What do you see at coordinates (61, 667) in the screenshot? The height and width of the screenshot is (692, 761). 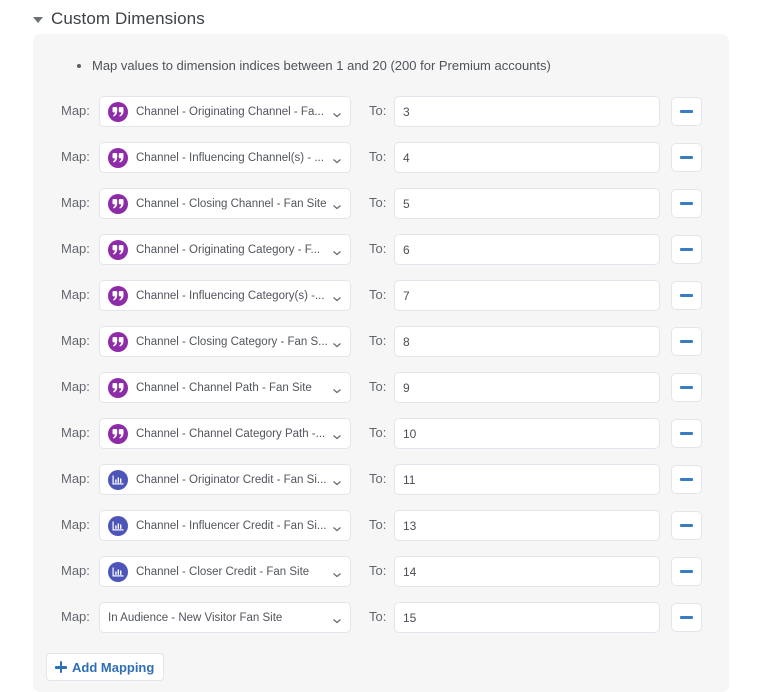 I see `plus-icon` at bounding box center [61, 667].